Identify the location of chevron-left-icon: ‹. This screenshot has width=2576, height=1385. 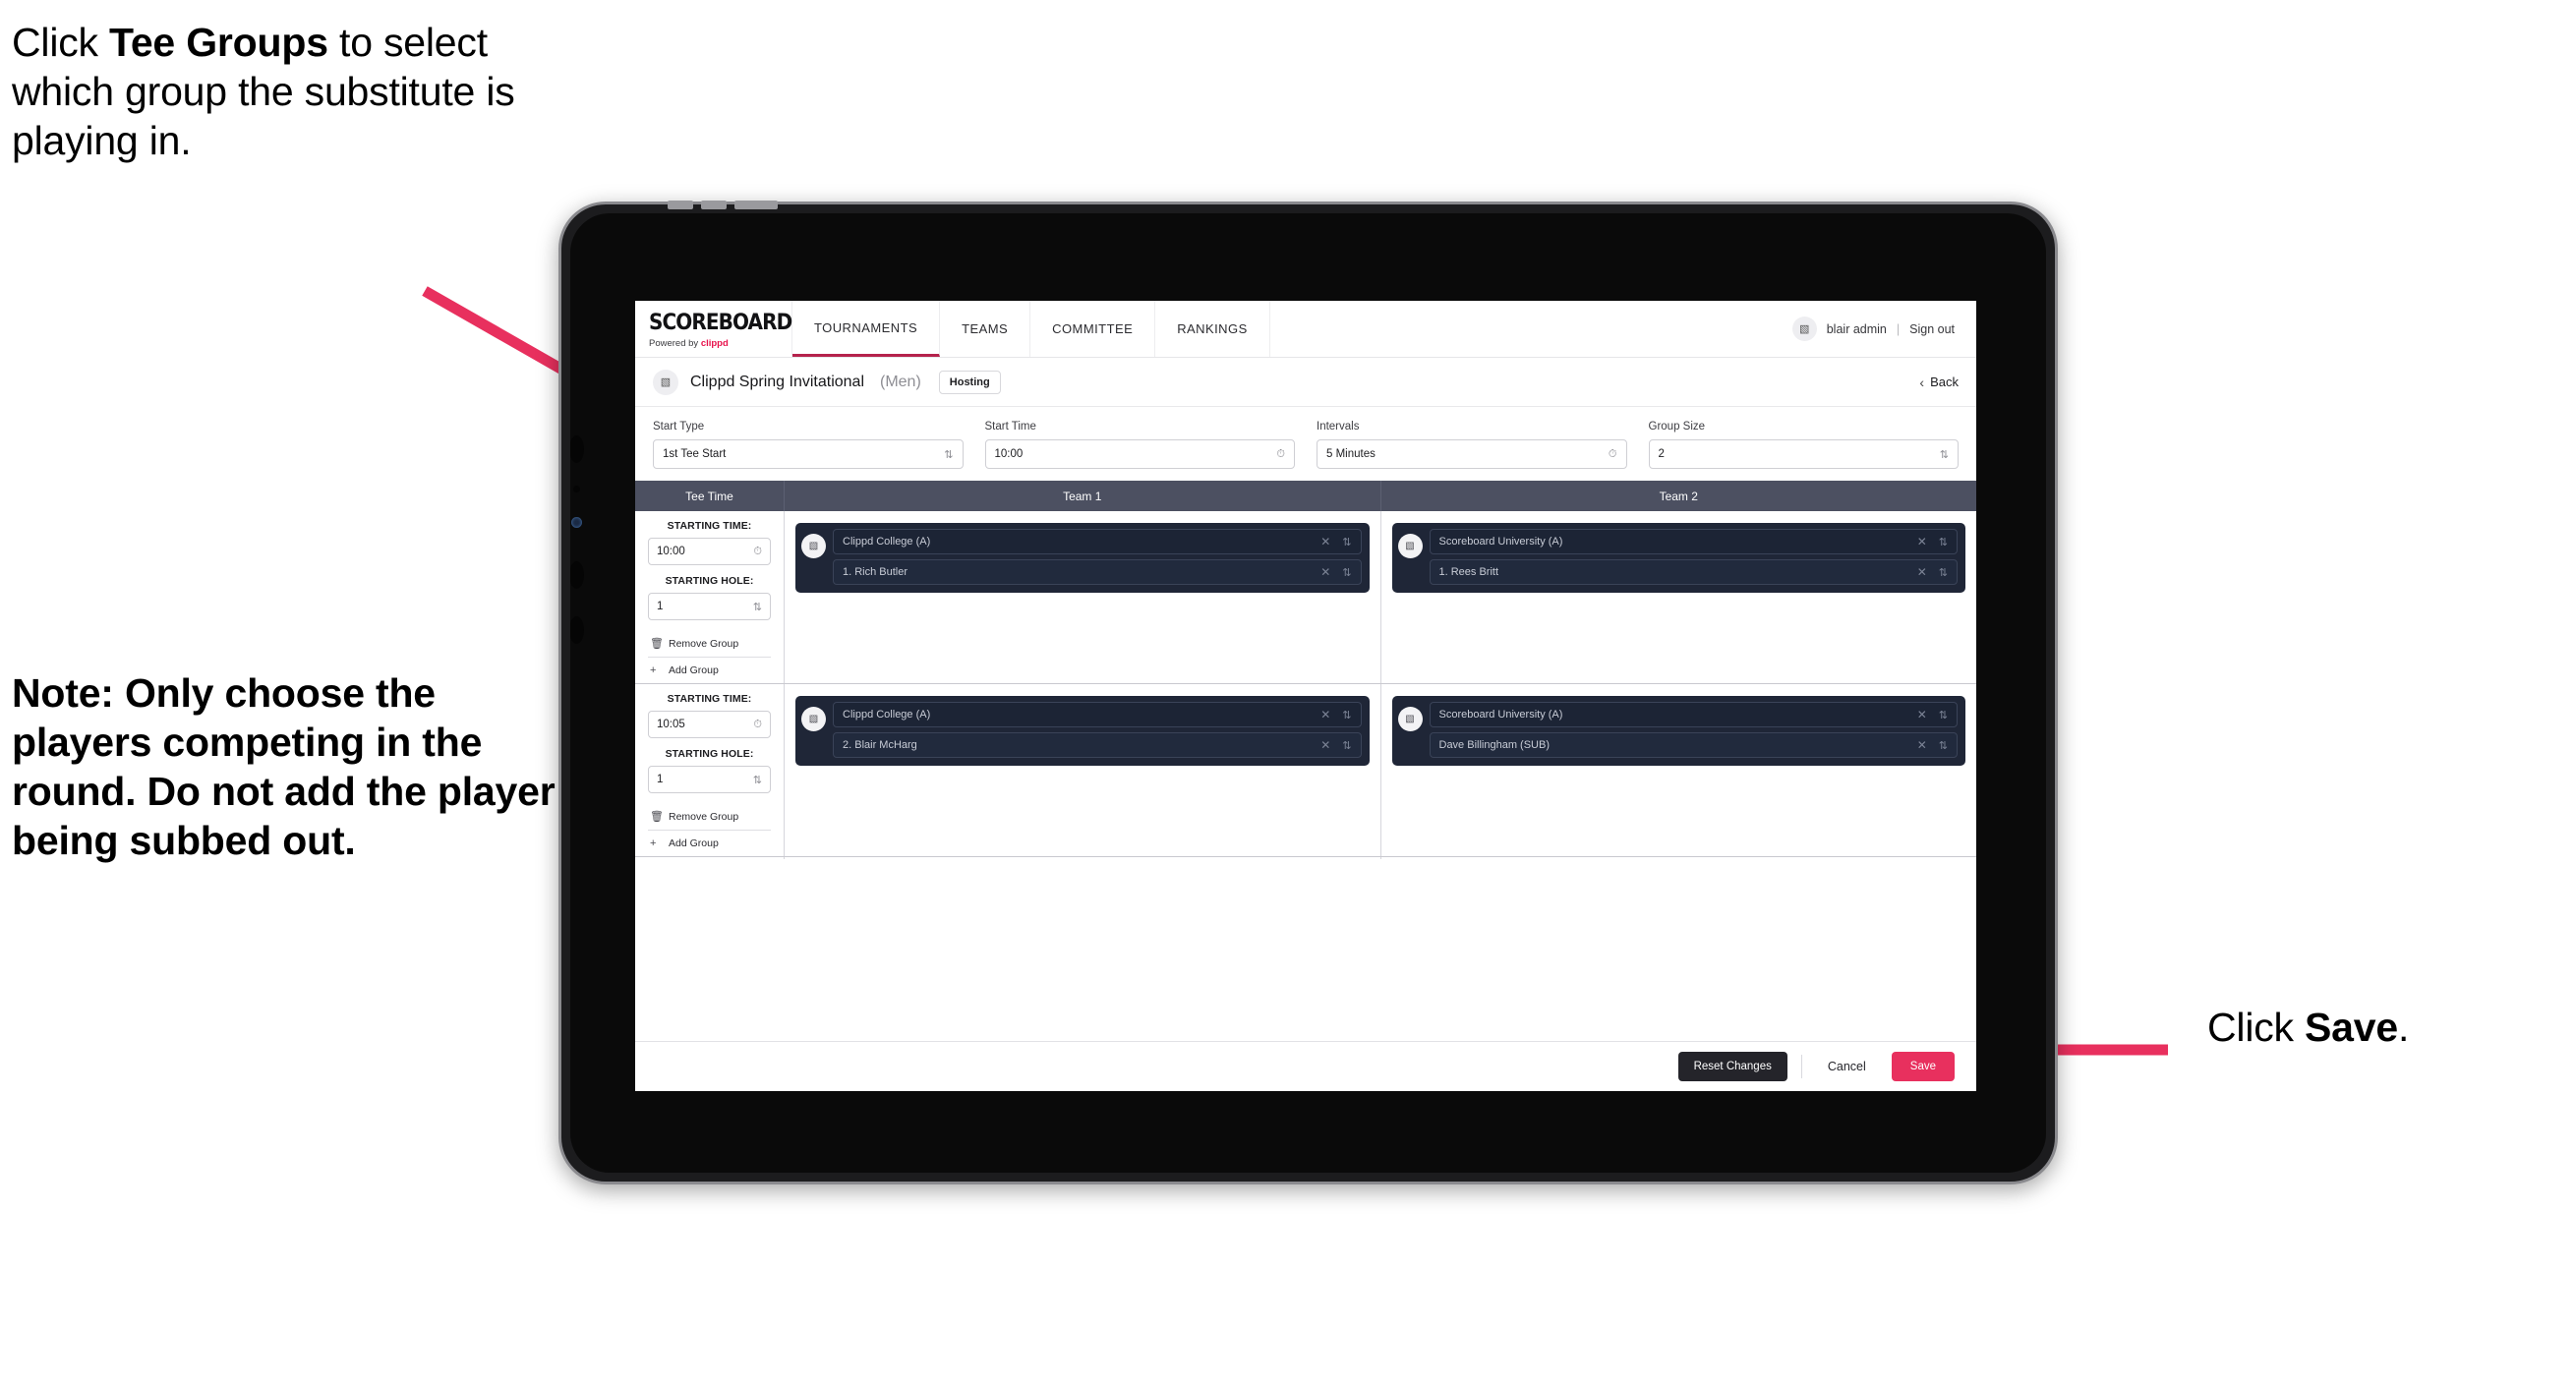
(1922, 382).